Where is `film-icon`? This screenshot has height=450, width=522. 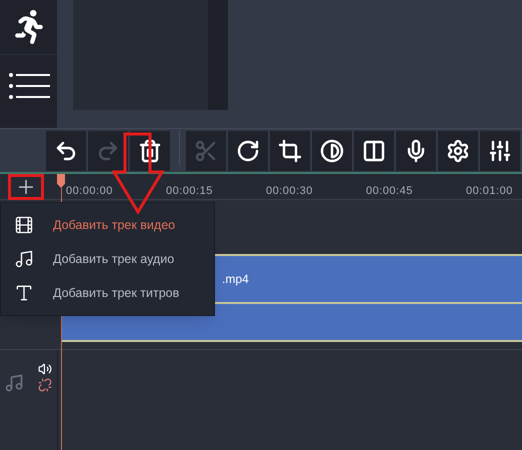 film-icon is located at coordinates (24, 225).